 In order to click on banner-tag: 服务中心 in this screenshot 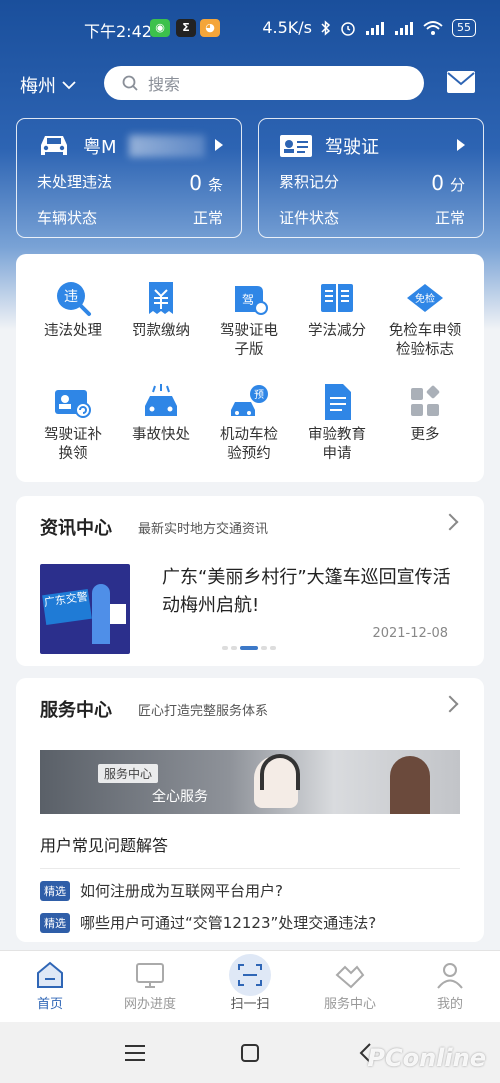, I will do `click(128, 773)`.